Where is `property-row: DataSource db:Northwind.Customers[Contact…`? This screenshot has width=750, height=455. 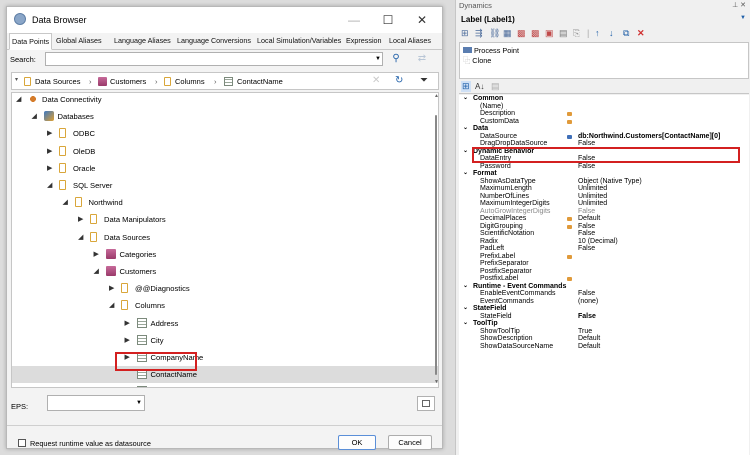 property-row: DataSource db:Northwind.Customers[Contact… is located at coordinates (604, 137).